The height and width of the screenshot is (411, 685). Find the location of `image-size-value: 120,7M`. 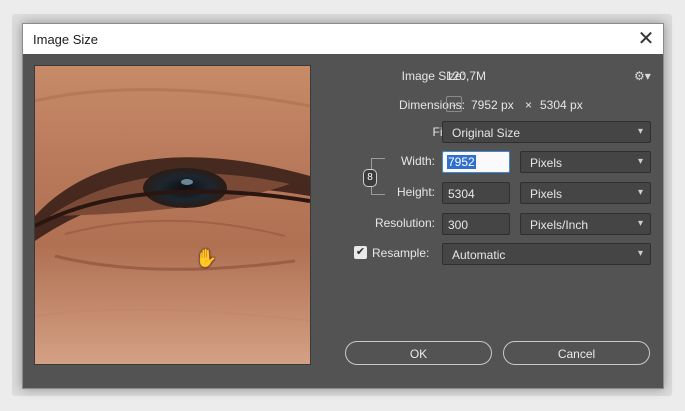

image-size-value: 120,7M is located at coordinates (466, 76).